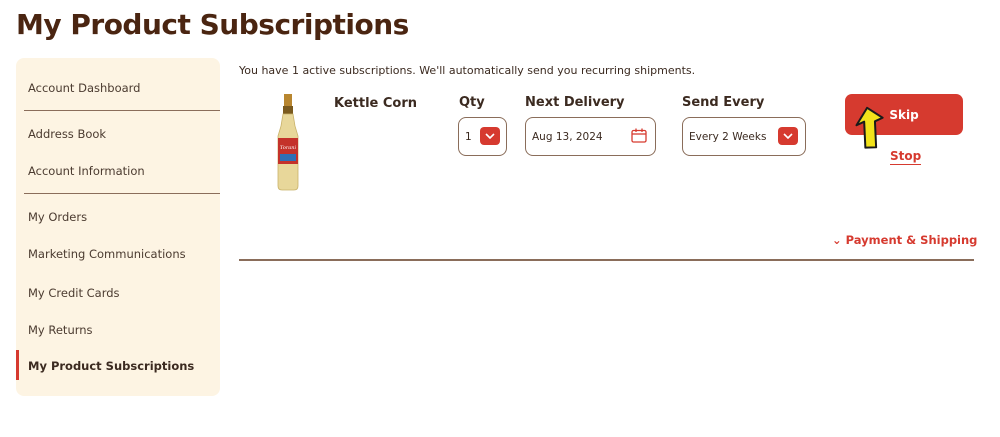 The width and height of the screenshot is (1000, 437). What do you see at coordinates (60, 330) in the screenshot?
I see `sidebar-item-my-returns: My Returns` at bounding box center [60, 330].